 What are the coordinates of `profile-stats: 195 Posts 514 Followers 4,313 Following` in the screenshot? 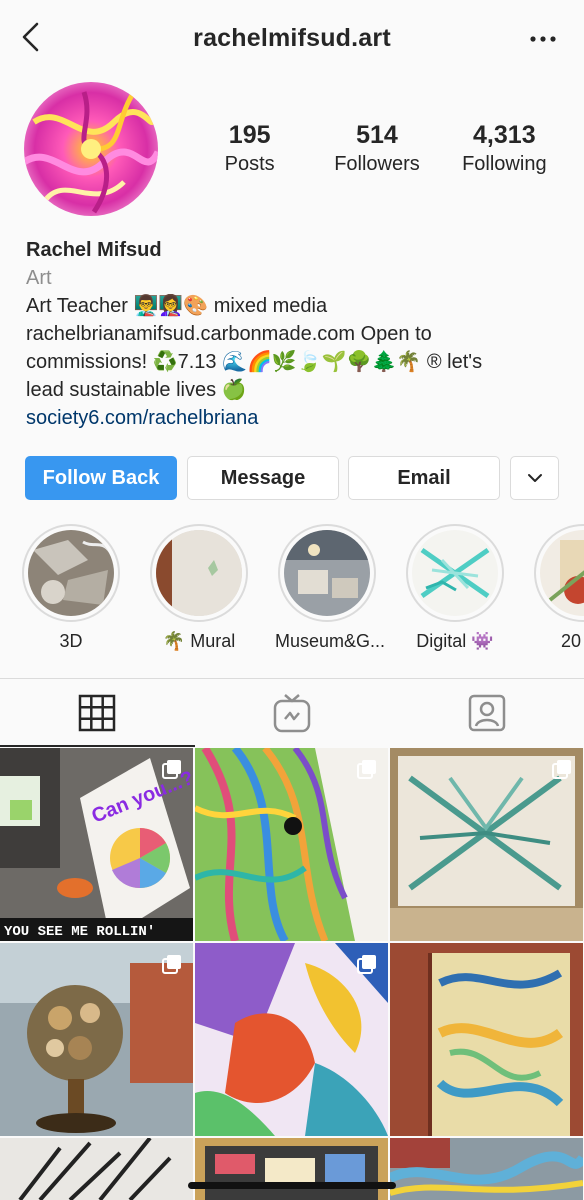 It's located at (377, 149).